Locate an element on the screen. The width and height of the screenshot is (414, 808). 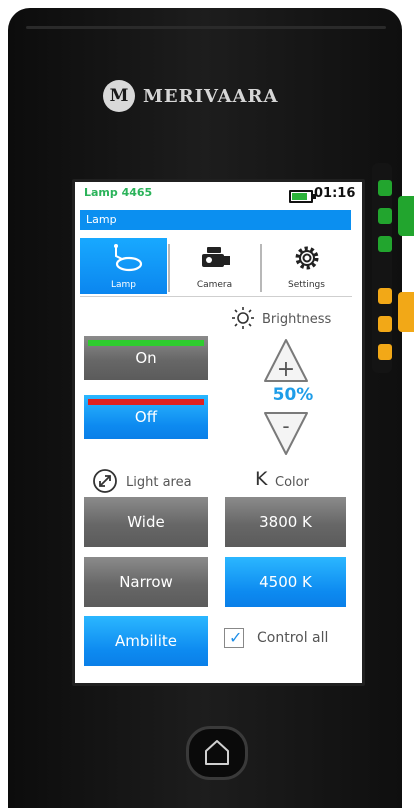
clock: 01:16 is located at coordinates (335, 193).